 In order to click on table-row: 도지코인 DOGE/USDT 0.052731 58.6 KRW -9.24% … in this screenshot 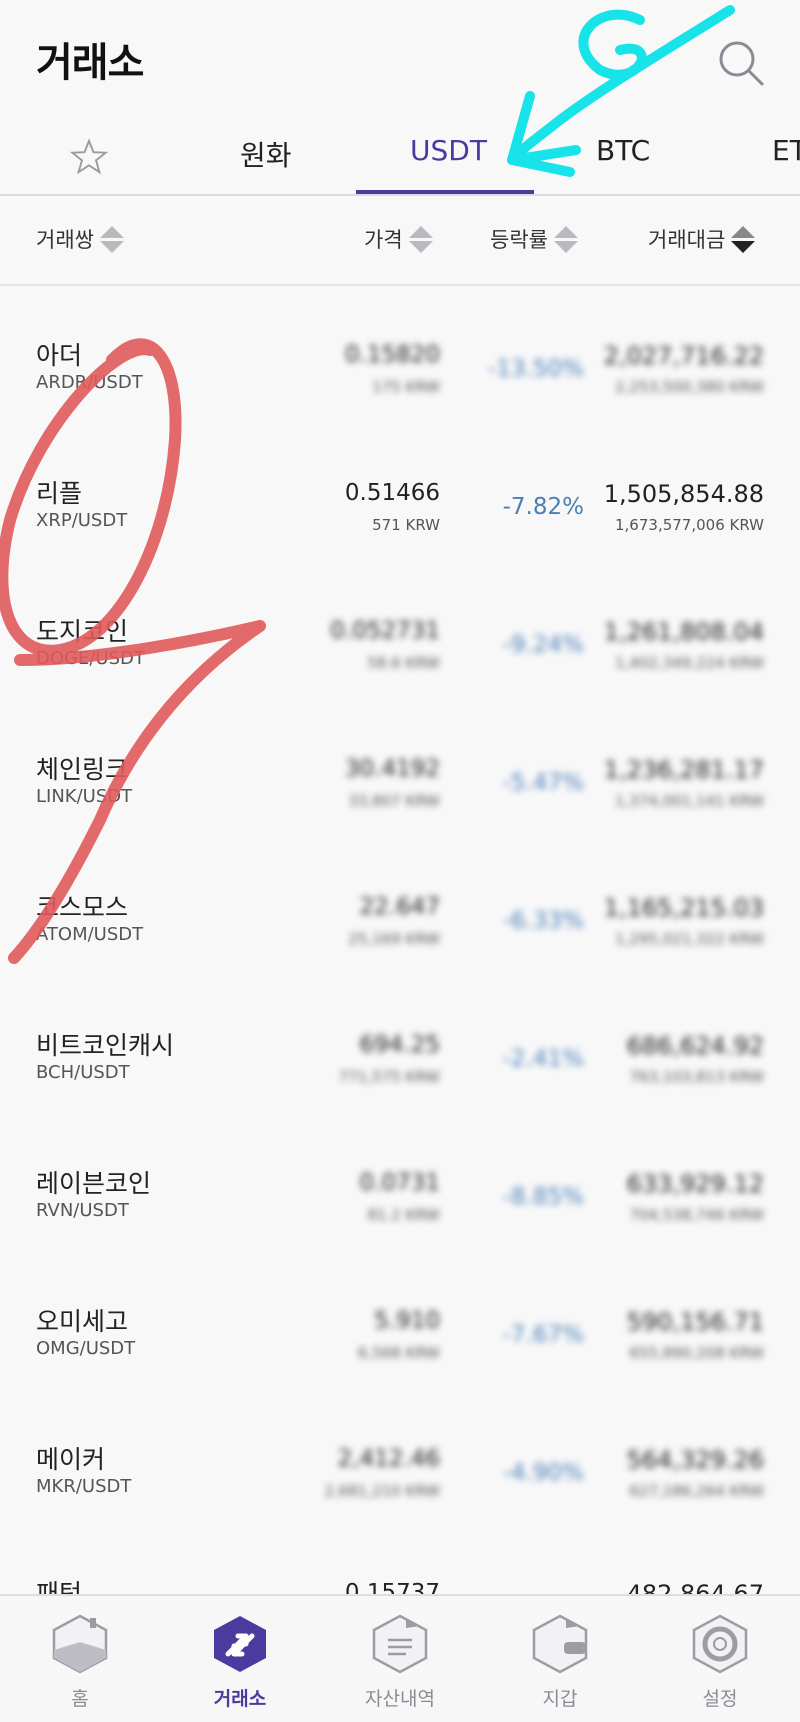, I will do `click(400, 637)`.